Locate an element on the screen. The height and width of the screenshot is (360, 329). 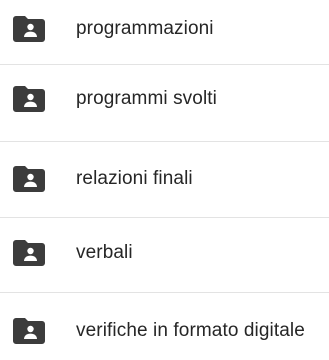
folder-label: programmazioni is located at coordinates (145, 28).